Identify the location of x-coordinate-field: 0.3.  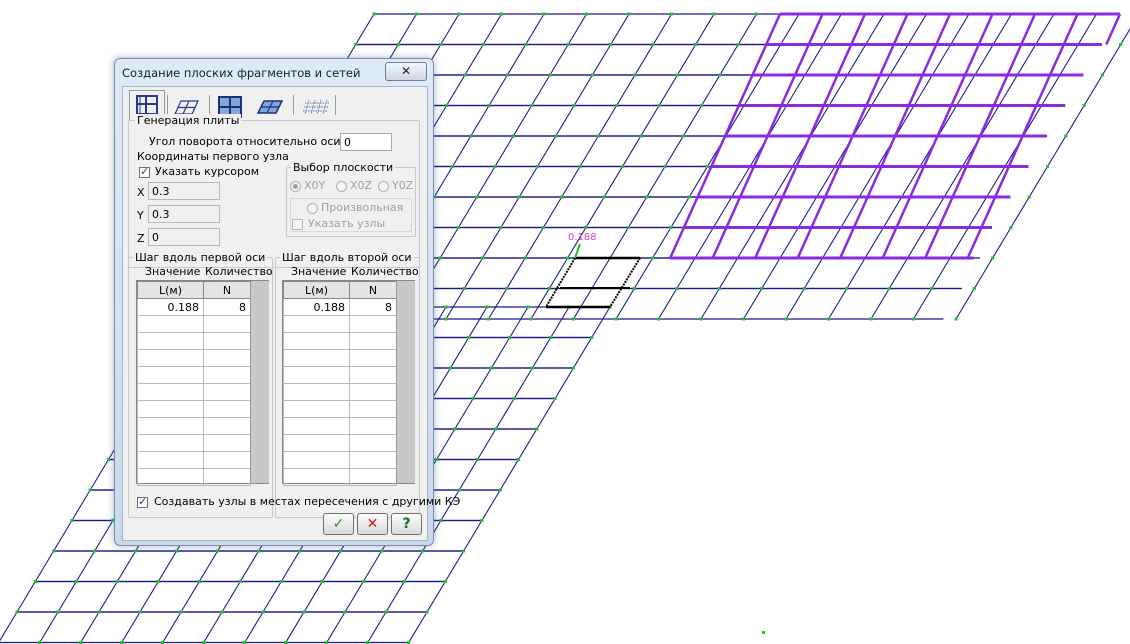
(184, 191).